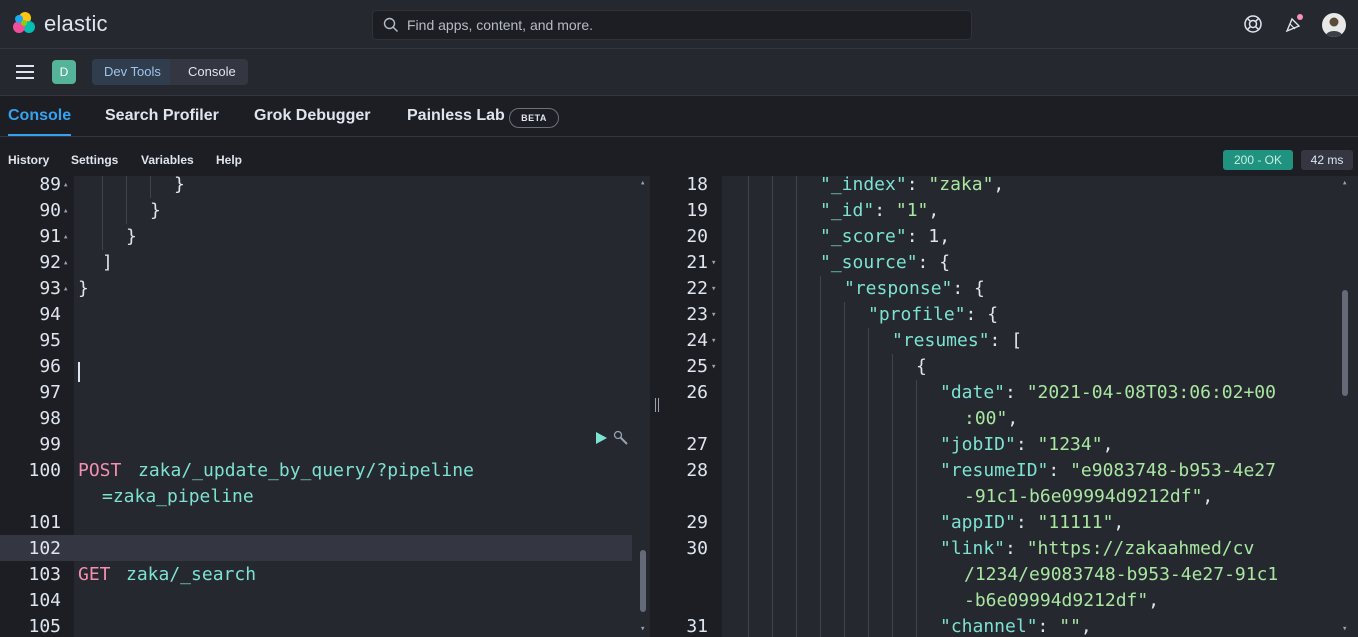 The image size is (1358, 637). I want to click on tab-search-profiler: Search Profiler, so click(162, 116).